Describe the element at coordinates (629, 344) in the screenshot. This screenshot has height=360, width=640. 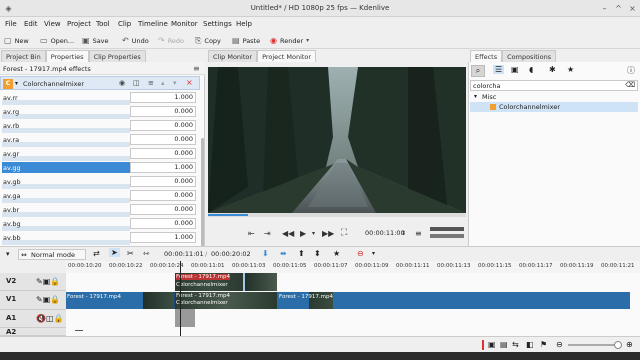
I see `zoom-in-icon: ⊕` at that location.